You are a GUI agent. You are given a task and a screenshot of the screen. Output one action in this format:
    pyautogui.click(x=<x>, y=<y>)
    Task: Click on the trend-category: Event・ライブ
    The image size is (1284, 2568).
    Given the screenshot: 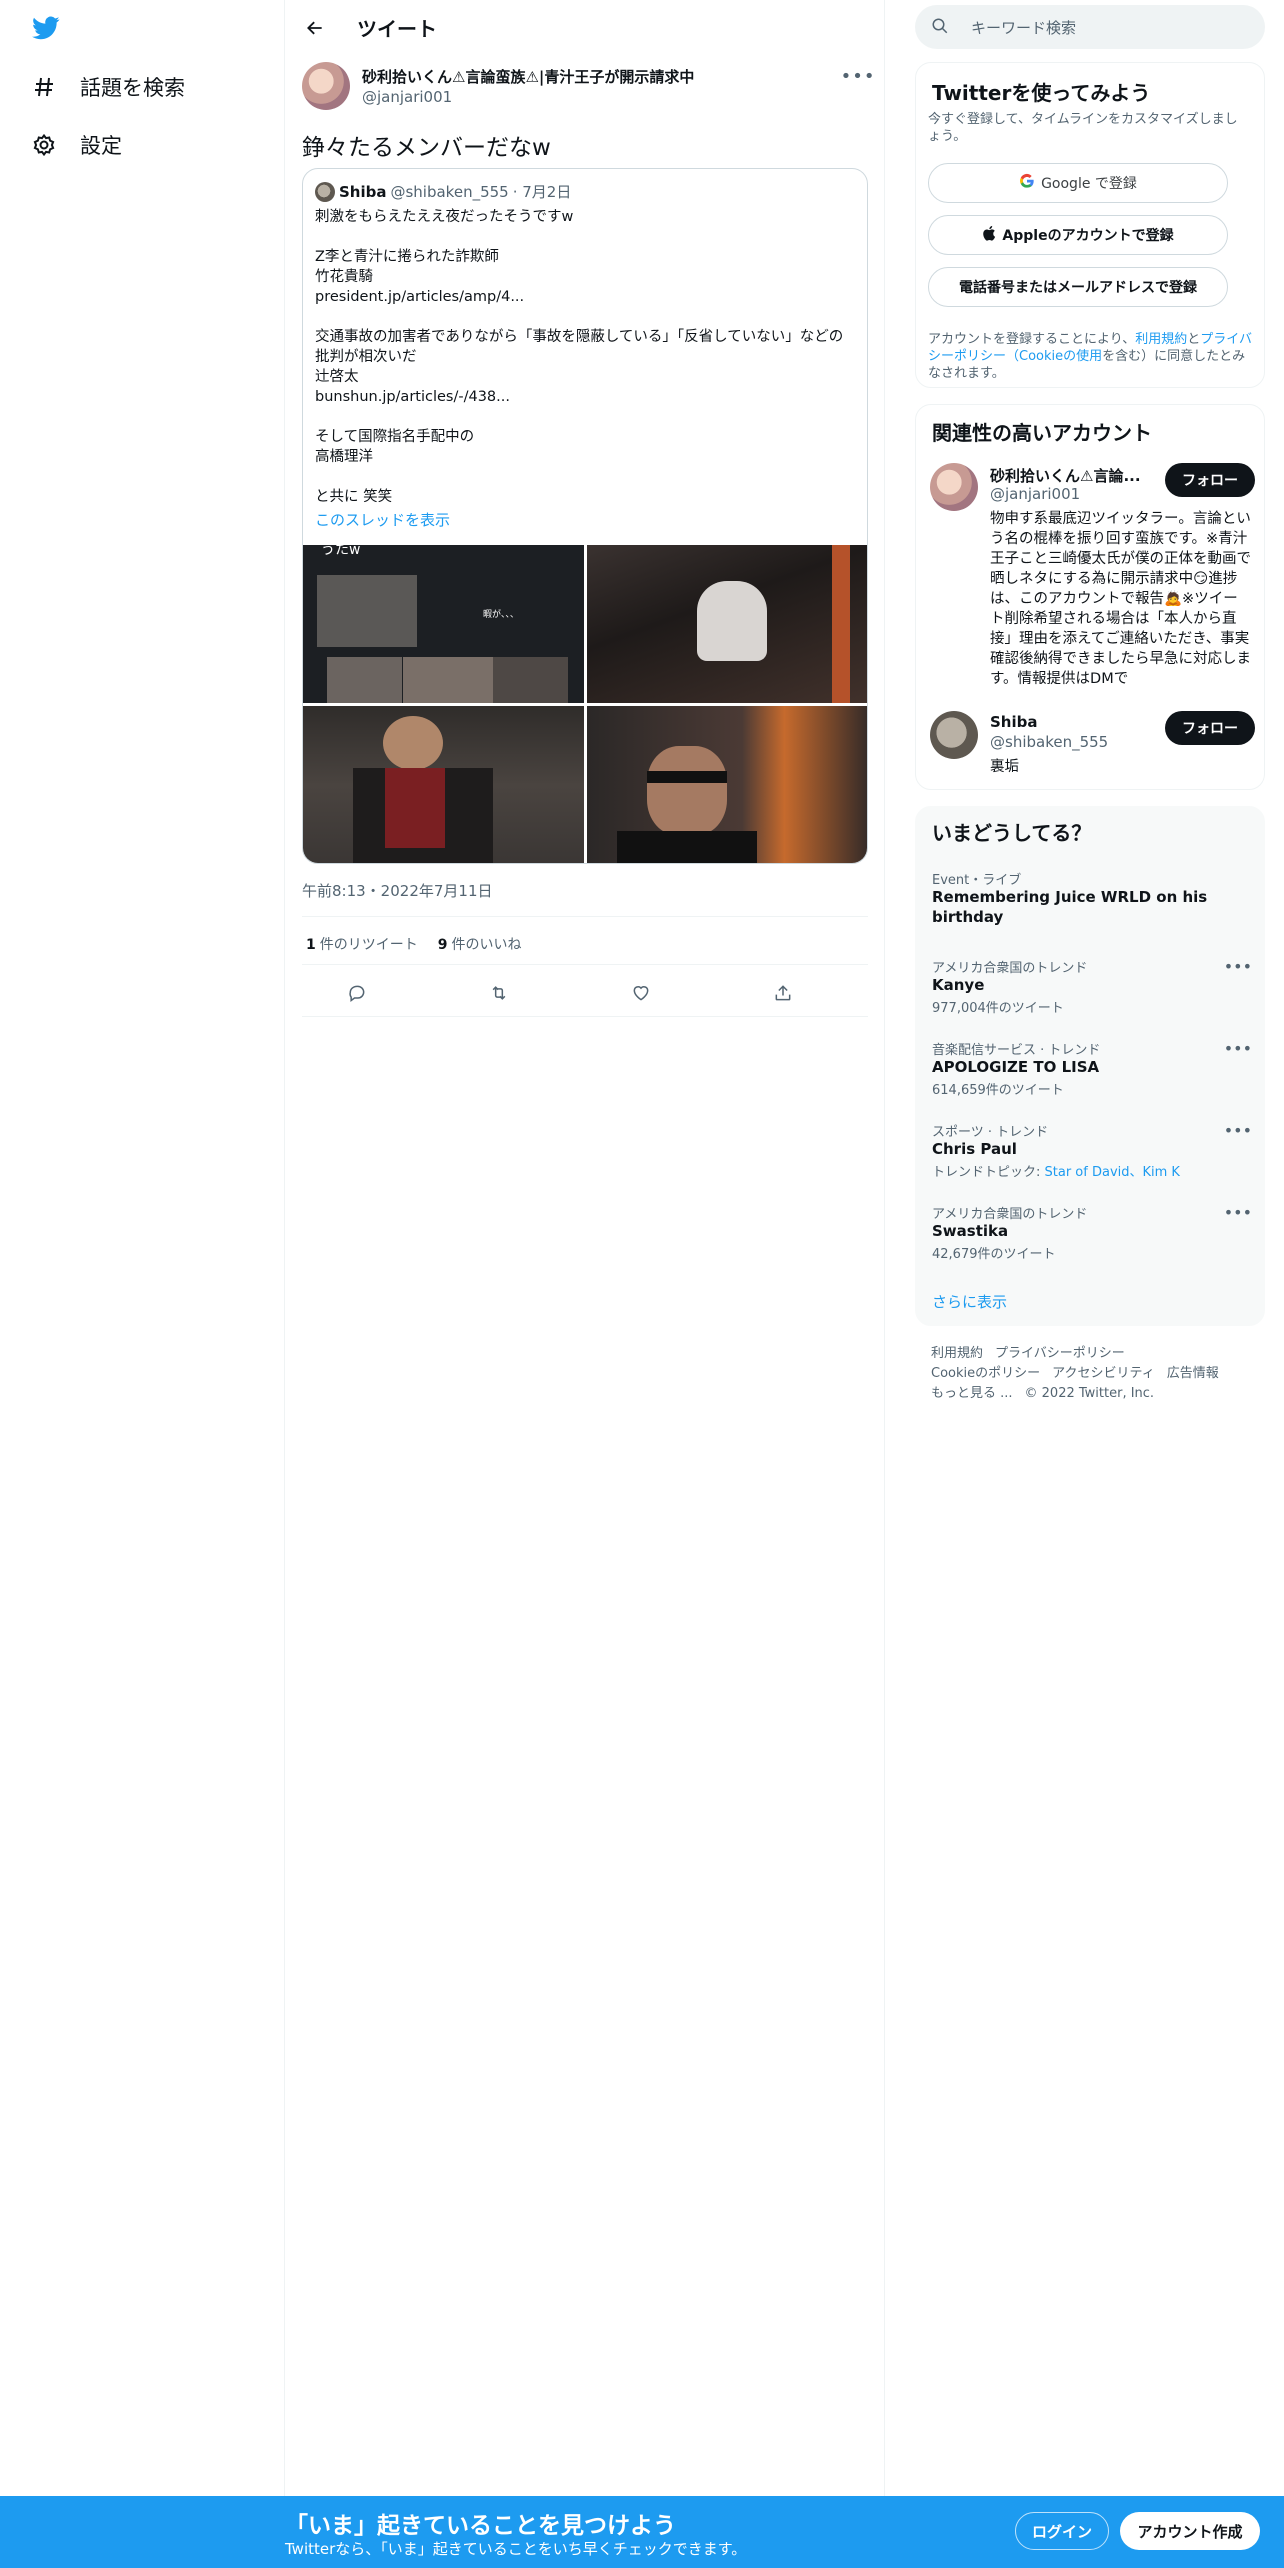 What is the action you would take?
    pyautogui.click(x=977, y=880)
    